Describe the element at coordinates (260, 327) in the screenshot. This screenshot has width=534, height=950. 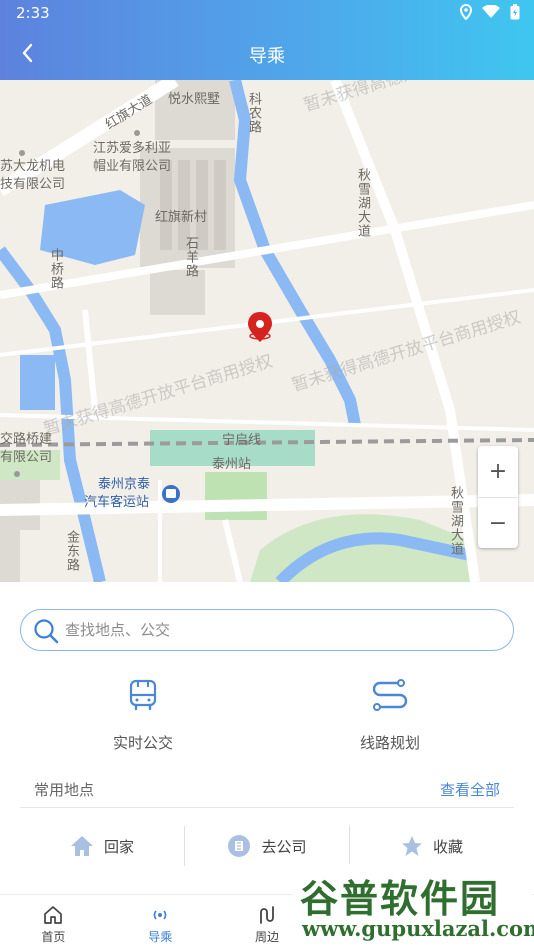
I see `location-marker-icon` at that location.